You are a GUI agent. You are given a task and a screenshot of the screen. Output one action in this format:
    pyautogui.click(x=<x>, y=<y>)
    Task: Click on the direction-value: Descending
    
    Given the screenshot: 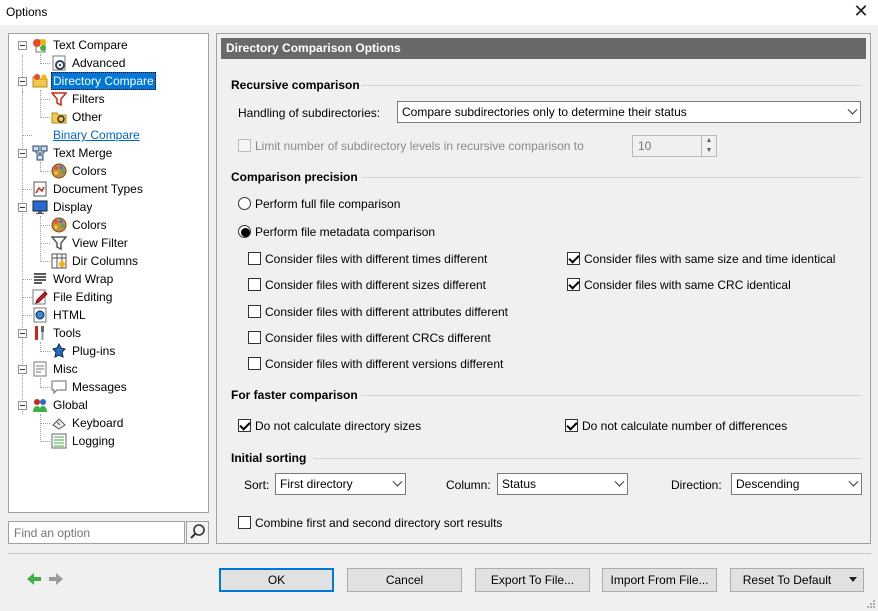 What is the action you would take?
    pyautogui.click(x=768, y=484)
    